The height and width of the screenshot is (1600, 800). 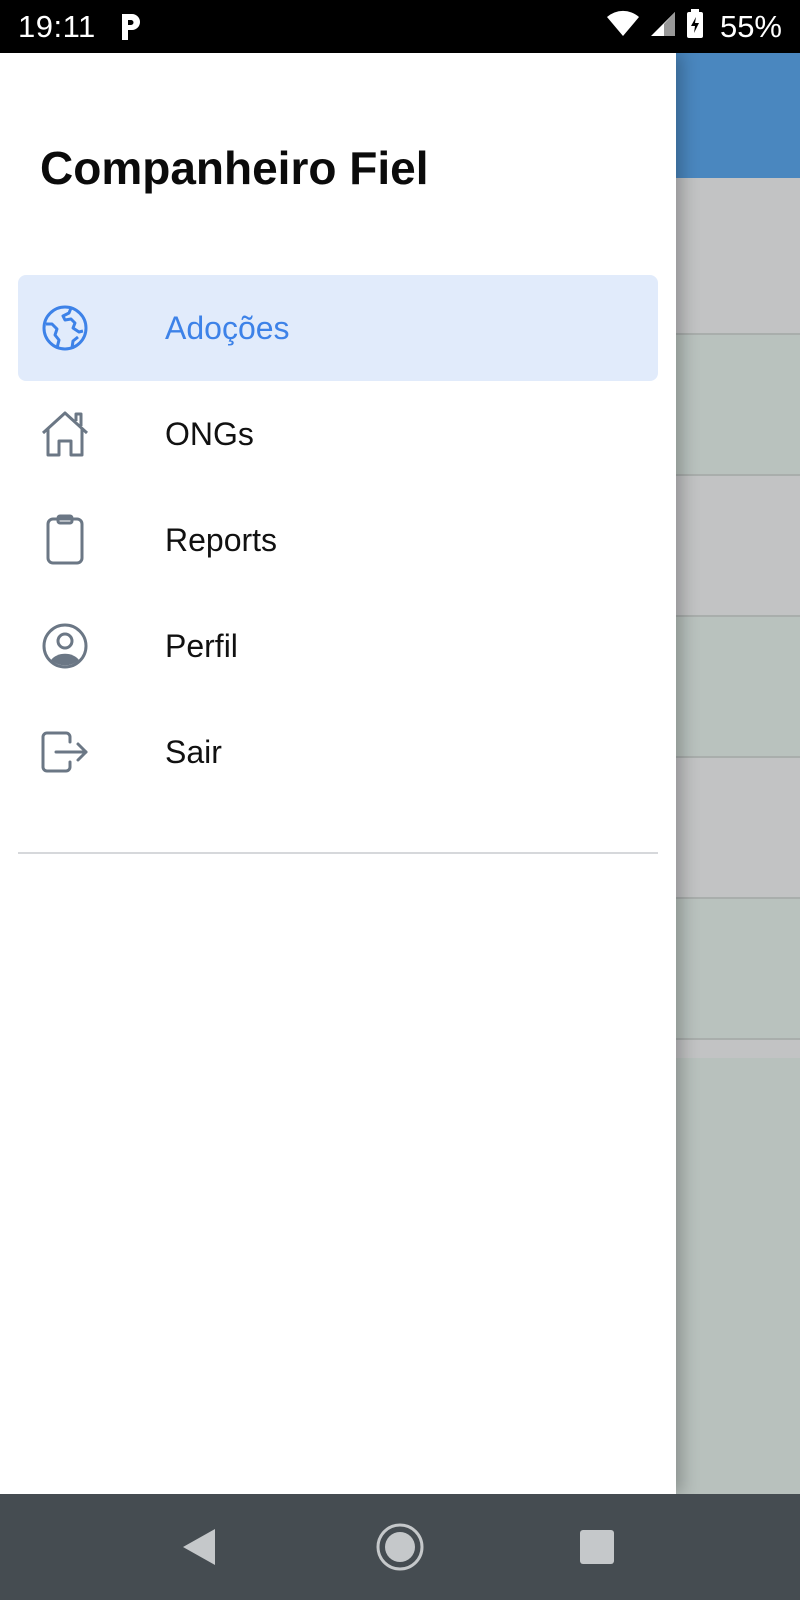 I want to click on status-icons: 55%, so click(x=694, y=27).